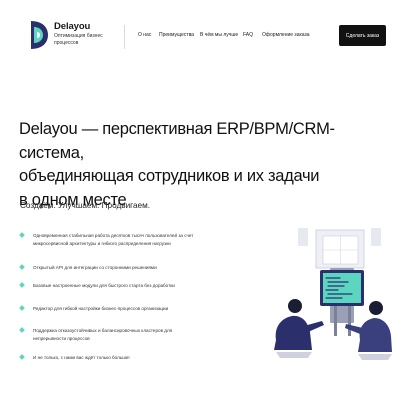  I want to click on nav-advantages: Преимущества, so click(176, 35).